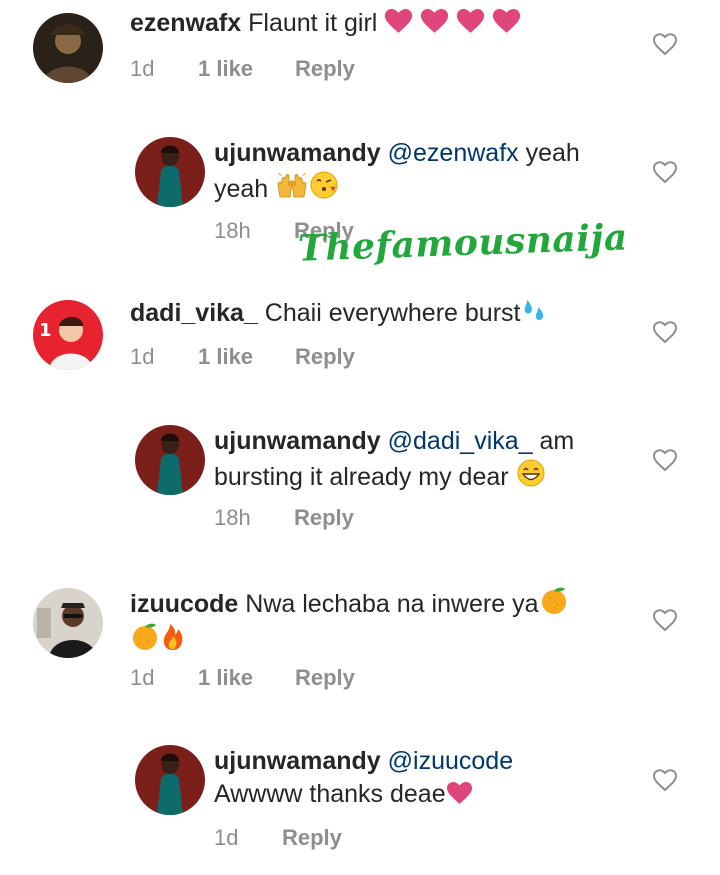 This screenshot has width=720, height=875. I want to click on comment-body: Chaii everywhere burst, so click(389, 313).